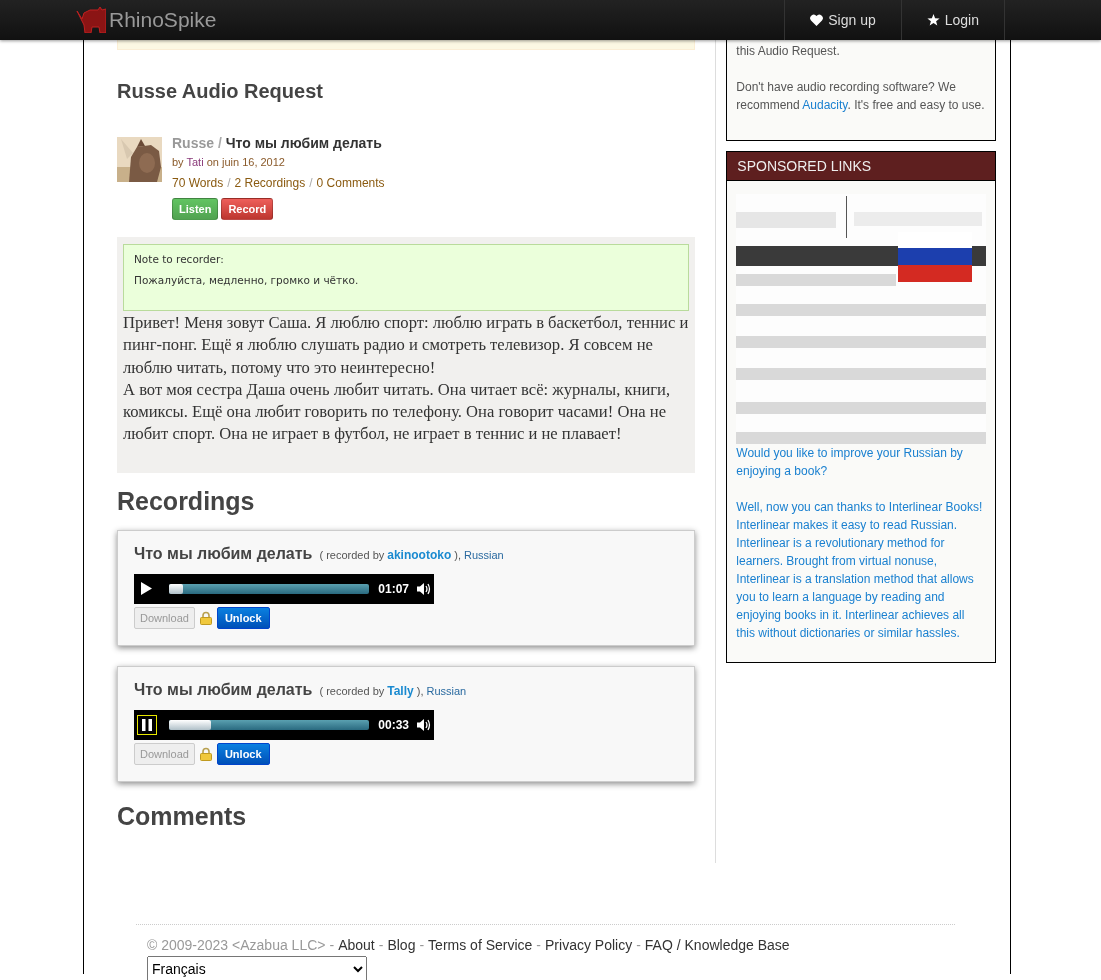 The image size is (1101, 980). I want to click on rhino-logo-icon, so click(91, 20).